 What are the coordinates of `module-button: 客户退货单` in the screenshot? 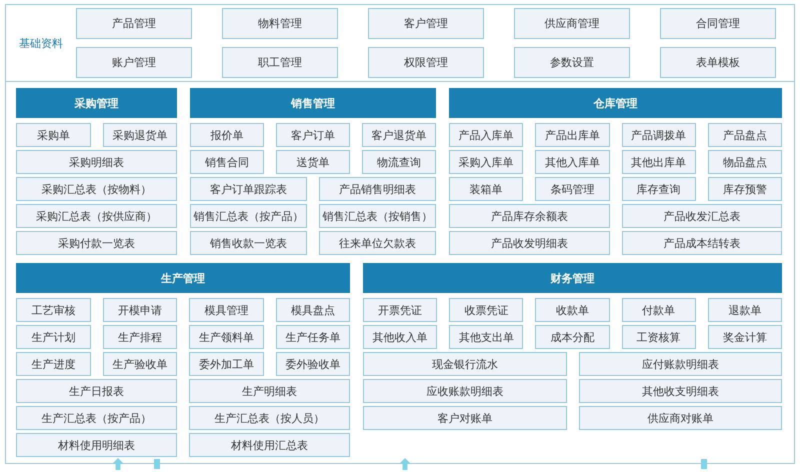 It's located at (399, 135).